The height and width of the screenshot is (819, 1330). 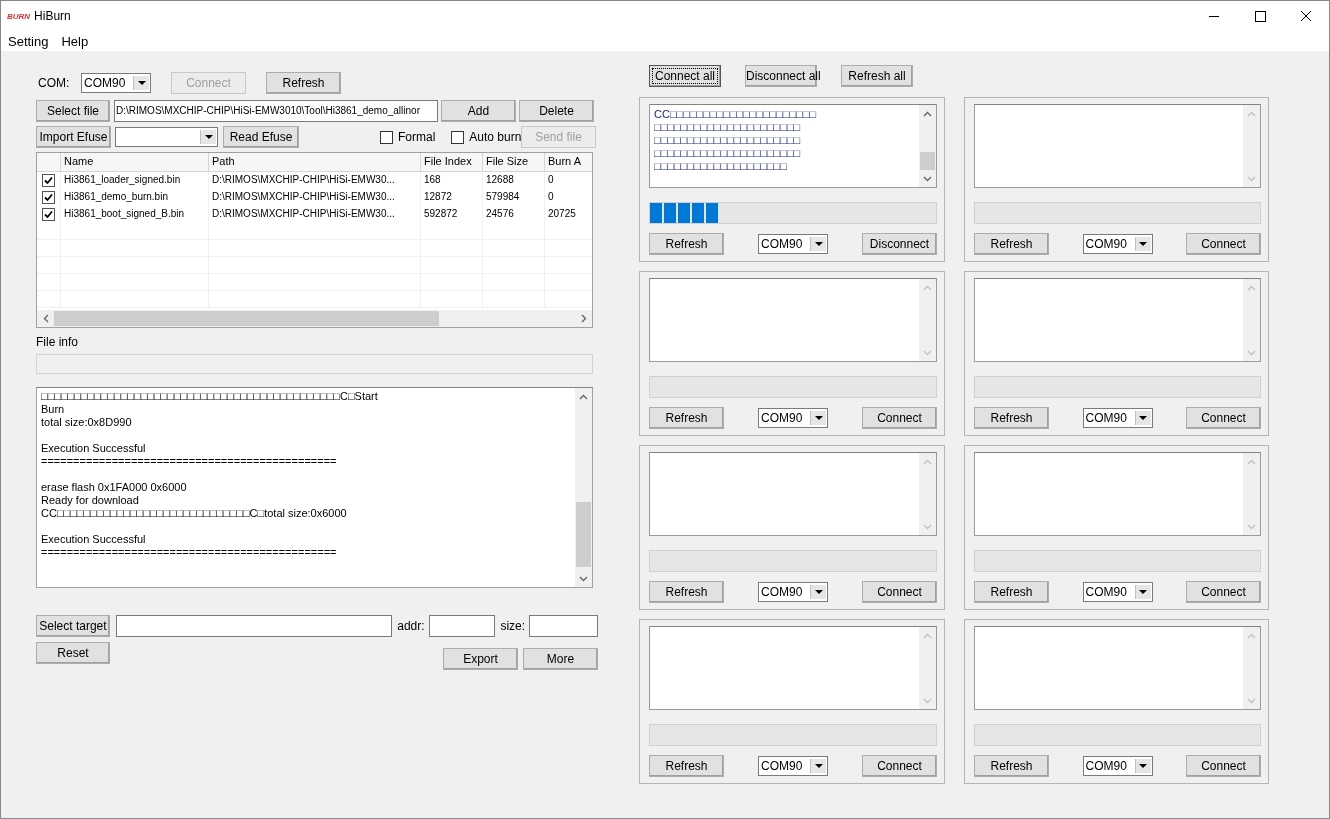 What do you see at coordinates (514, 214) in the screenshot?
I see `table-cell: 24576` at bounding box center [514, 214].